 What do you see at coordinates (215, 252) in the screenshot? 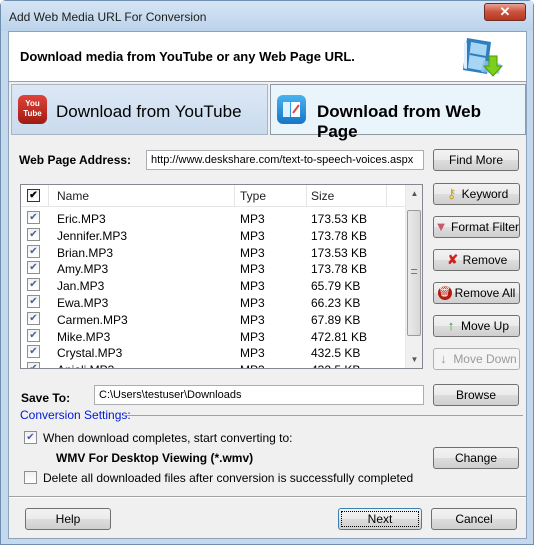
I see `table-row: ✔ Brian.MP3 MP3 173.53 KB` at bounding box center [215, 252].